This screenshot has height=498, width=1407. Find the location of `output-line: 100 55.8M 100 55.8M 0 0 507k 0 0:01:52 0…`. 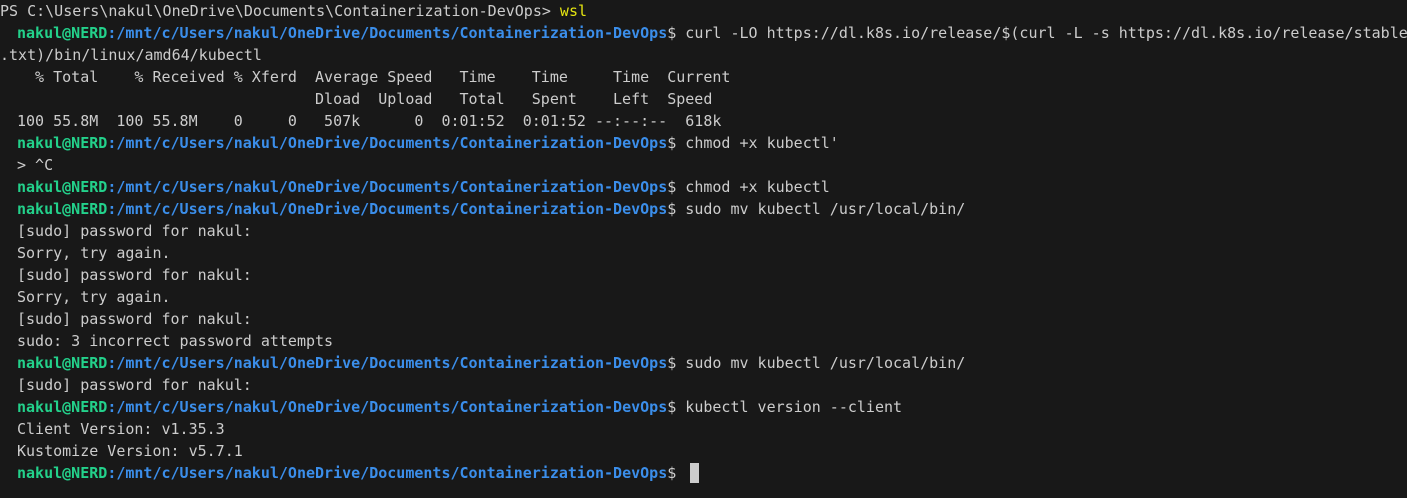

output-line: 100 55.8M 100 55.8M 0 0 507k 0 0:01:52 0… is located at coordinates (712, 121).